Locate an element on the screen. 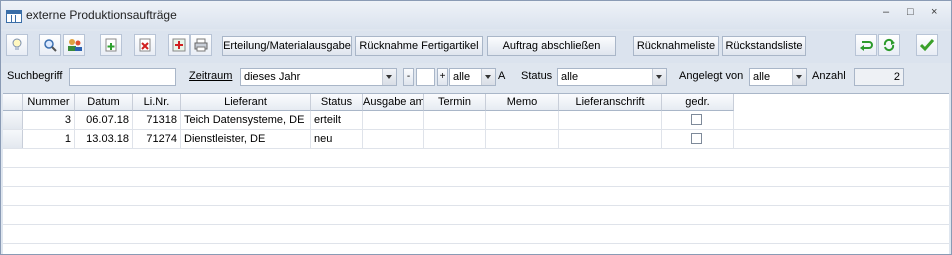 The image size is (952, 255). zeitraum-select: dieses Jahr is located at coordinates (318, 77).